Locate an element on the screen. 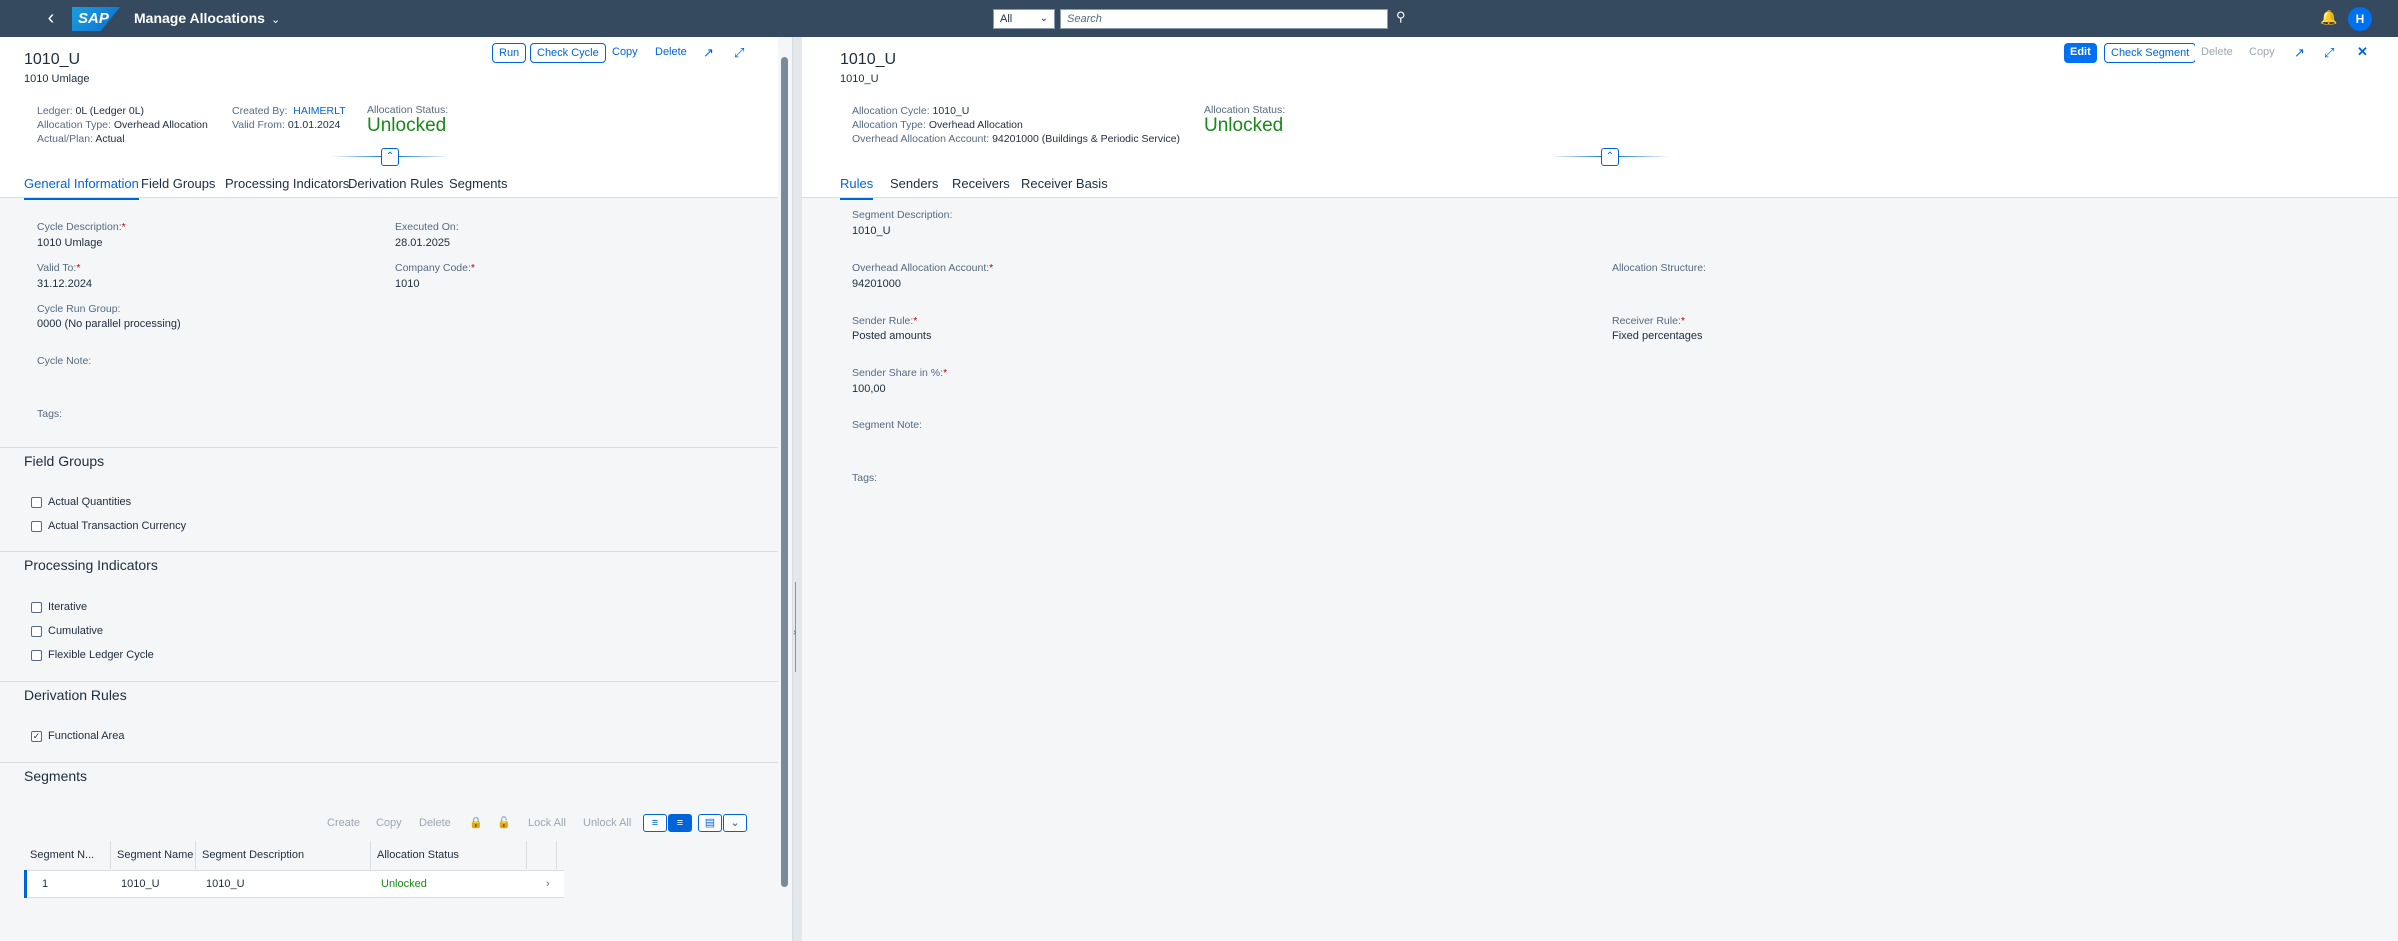 The width and height of the screenshot is (2398, 941). processing-indicators-title: Processing Indicators is located at coordinates (91, 565).